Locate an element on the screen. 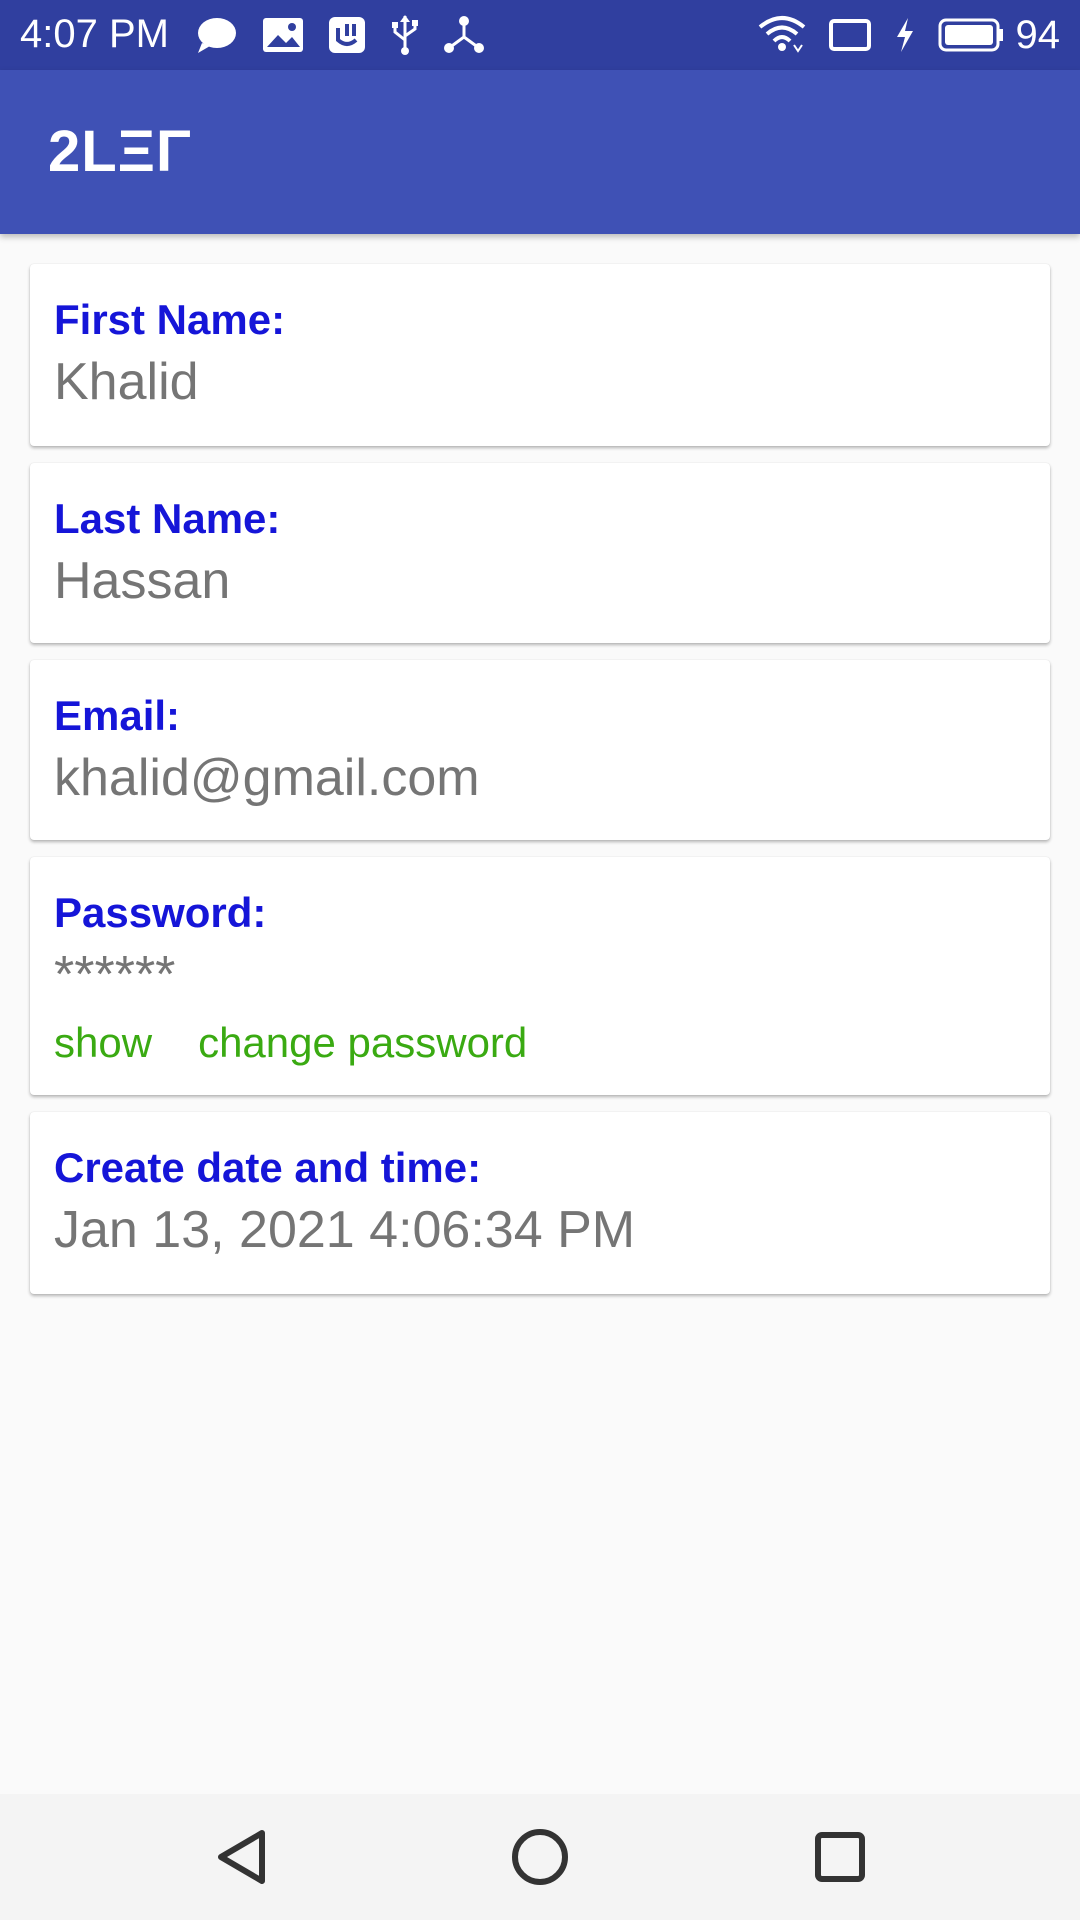 Image resolution: width=1080 pixels, height=1920 pixels. app-title: 2LΞΓ is located at coordinates (120, 151).